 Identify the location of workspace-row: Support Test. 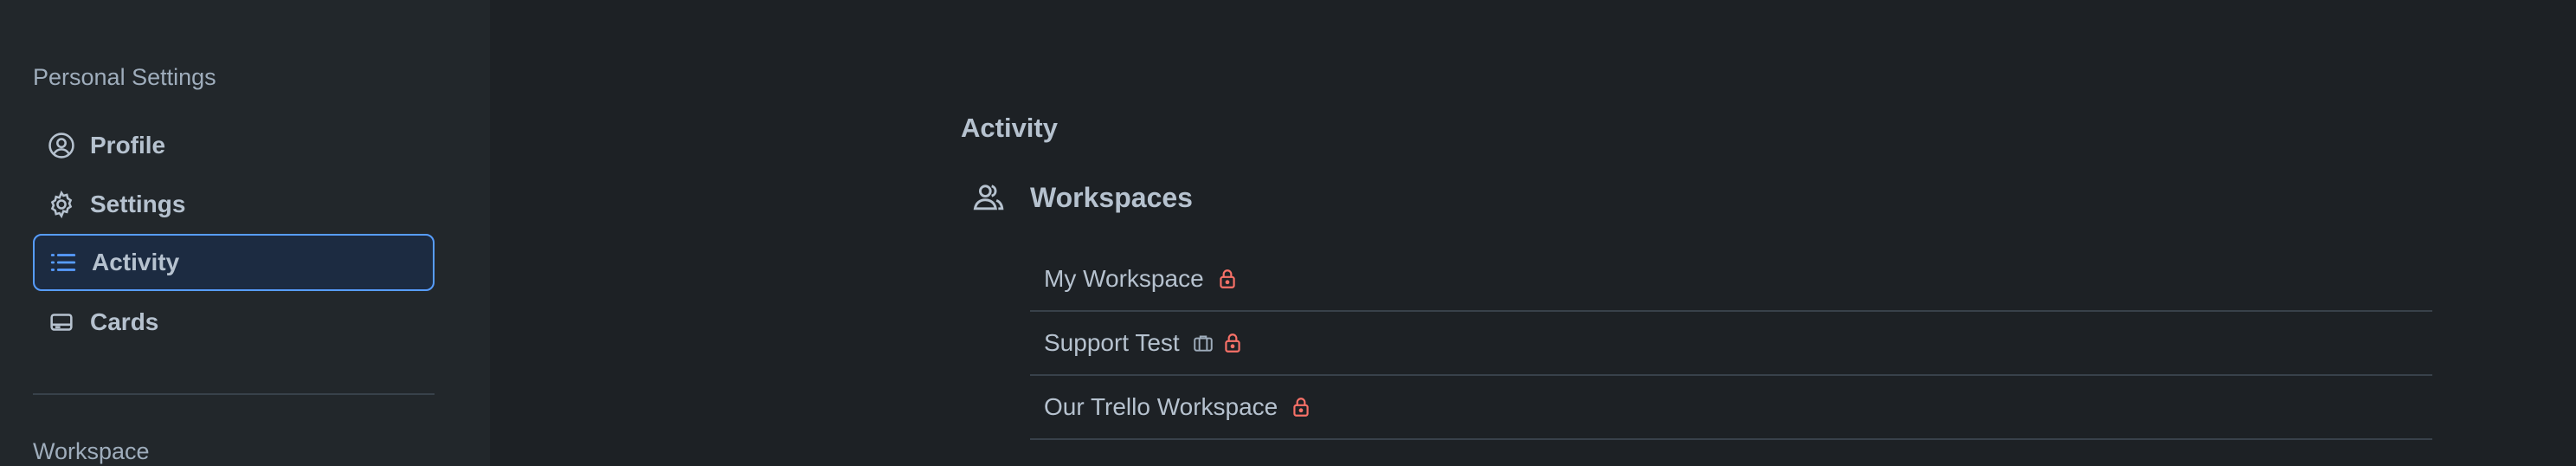
(1731, 344).